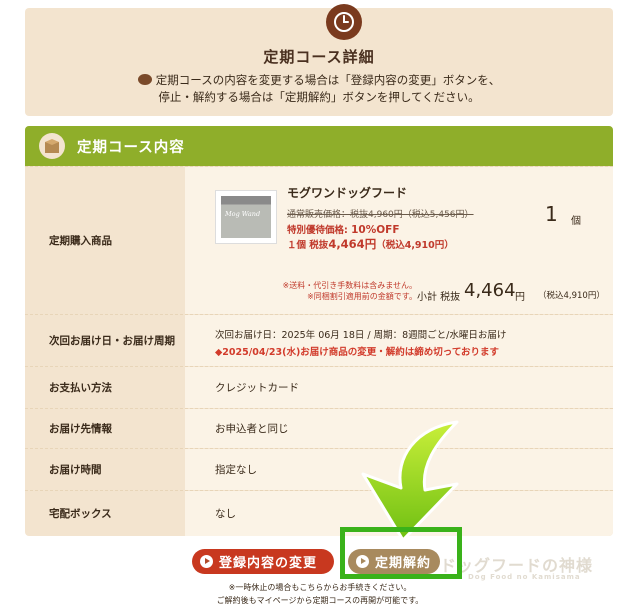 The height and width of the screenshot is (608, 640). What do you see at coordinates (490, 290) in the screenshot?
I see `subtotal-amount: 4,464` at bounding box center [490, 290].